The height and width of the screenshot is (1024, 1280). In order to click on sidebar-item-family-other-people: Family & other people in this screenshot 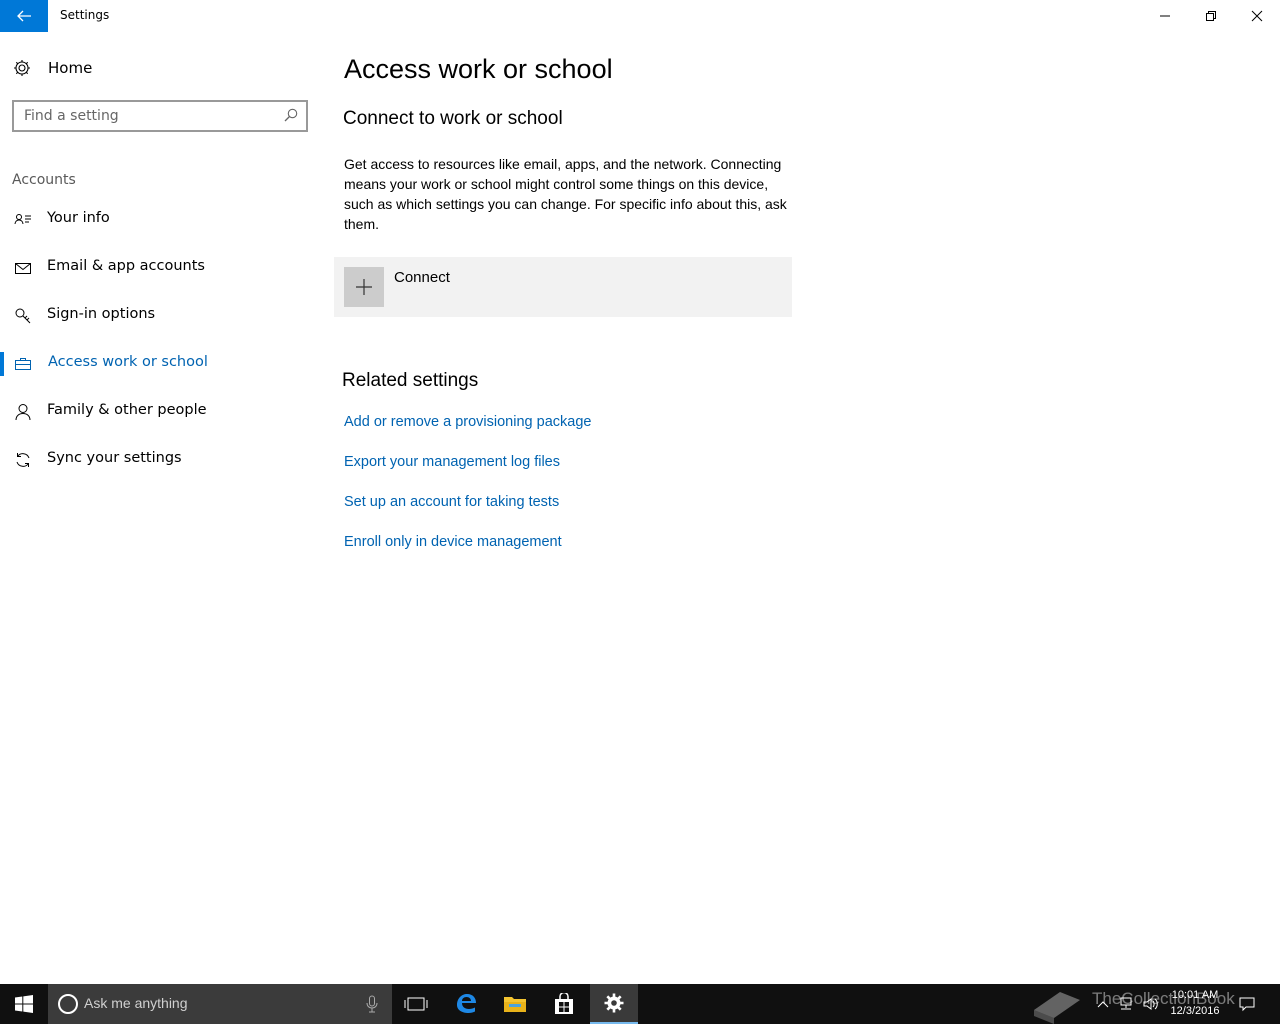, I will do `click(160, 412)`.